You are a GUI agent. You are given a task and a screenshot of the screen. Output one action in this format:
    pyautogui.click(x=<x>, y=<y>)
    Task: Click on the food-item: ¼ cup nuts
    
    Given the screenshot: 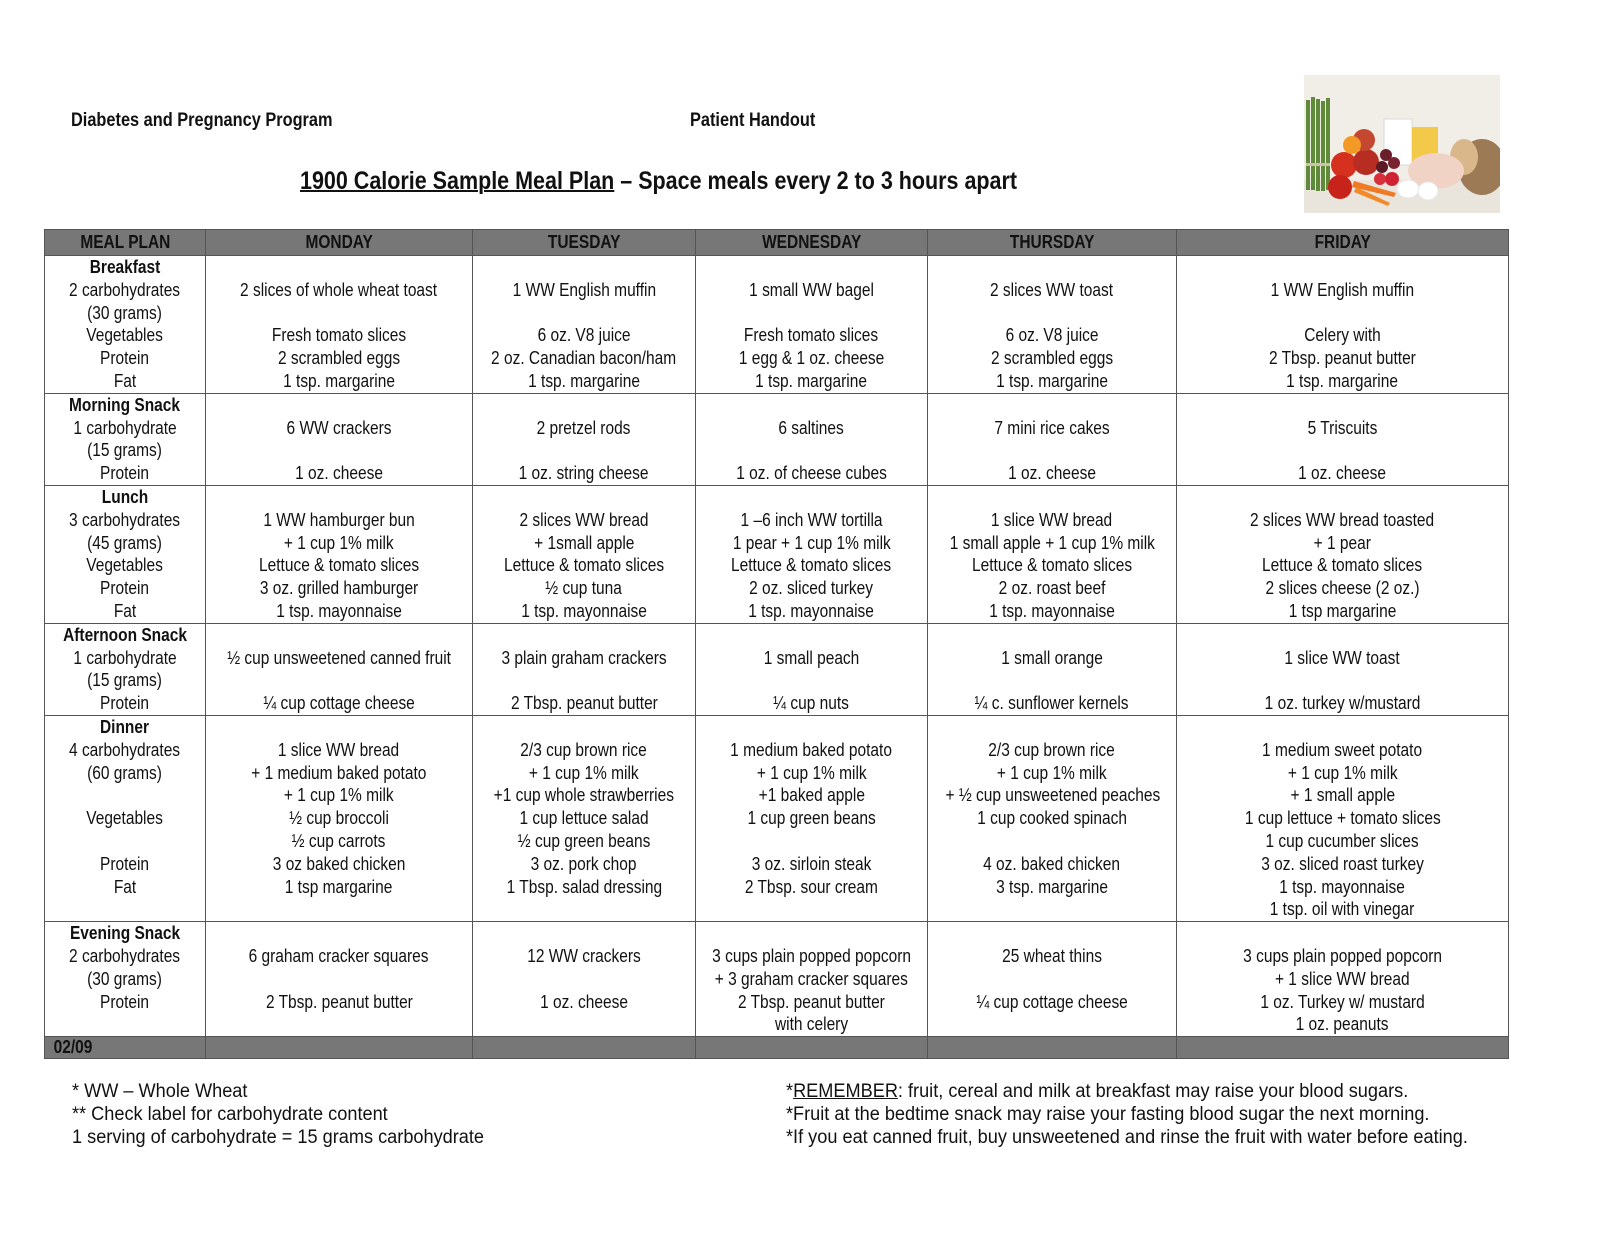 What is the action you would take?
    pyautogui.click(x=811, y=703)
    